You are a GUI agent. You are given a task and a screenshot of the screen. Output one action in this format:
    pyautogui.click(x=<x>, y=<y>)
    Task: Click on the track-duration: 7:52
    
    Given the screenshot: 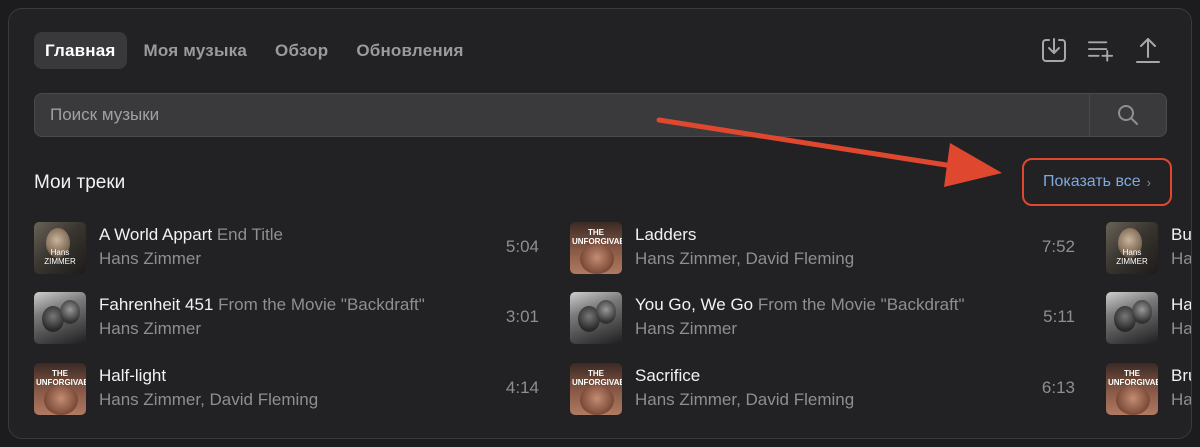 What is the action you would take?
    pyautogui.click(x=1058, y=246)
    